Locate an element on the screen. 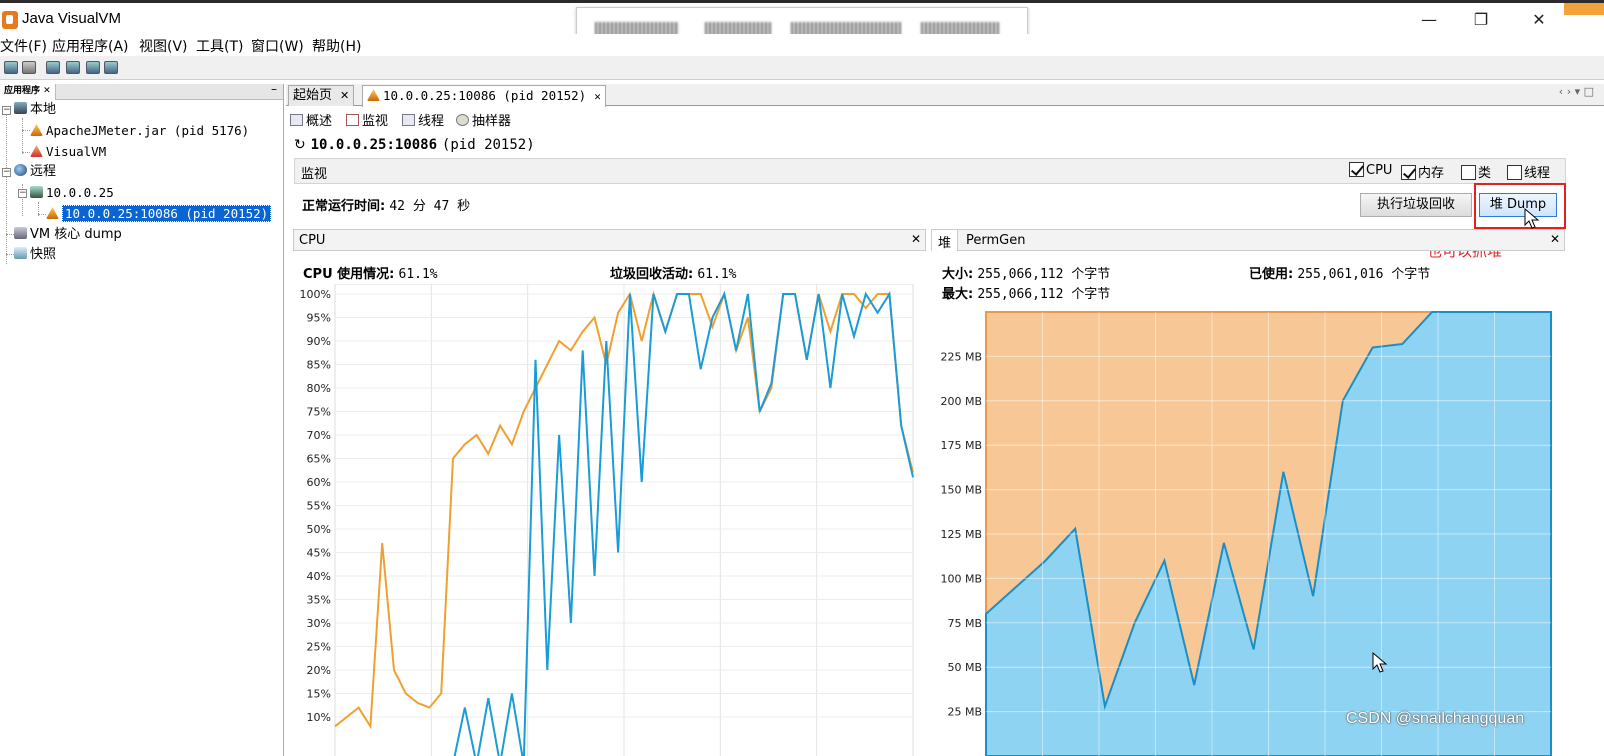  tab-threads: 线程 is located at coordinates (423, 119).